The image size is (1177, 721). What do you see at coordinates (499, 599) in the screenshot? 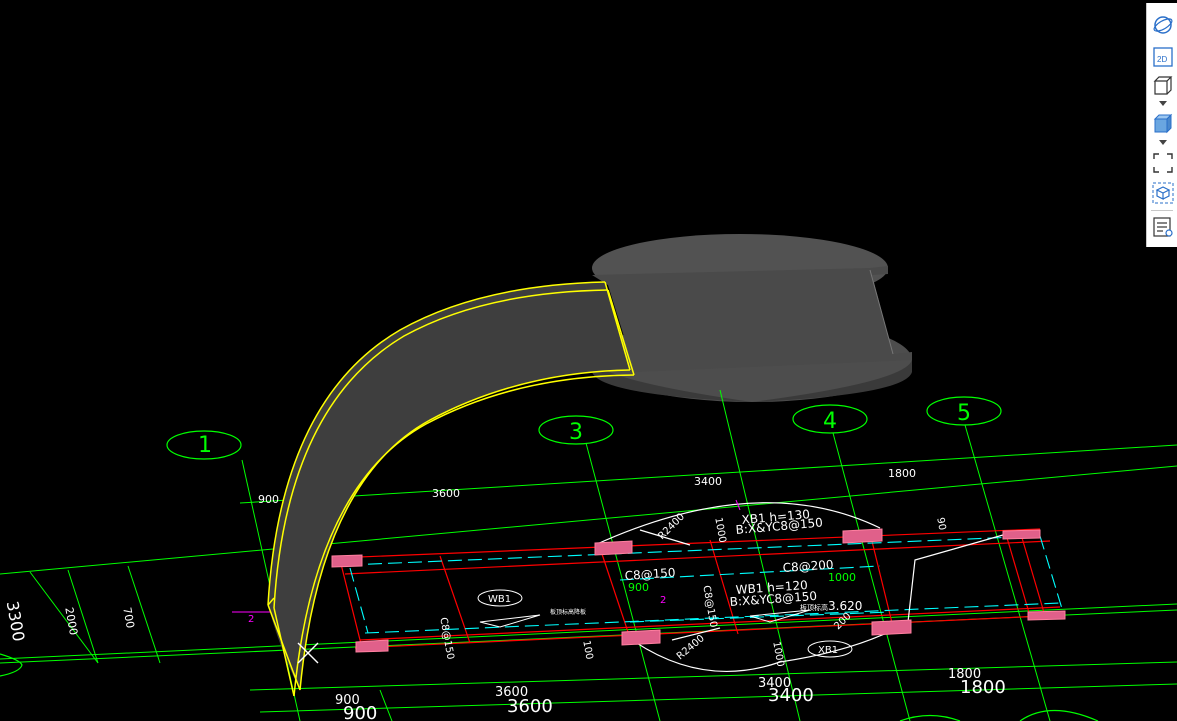
I see `svg-text: WB1` at bounding box center [499, 599].